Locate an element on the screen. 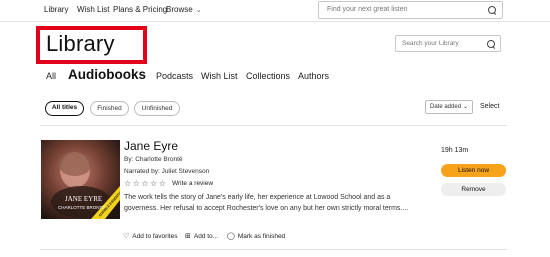 Image resolution: width=550 pixels, height=257 pixels. add-to-favorites-button: ♡ Add to favorites is located at coordinates (150, 236).